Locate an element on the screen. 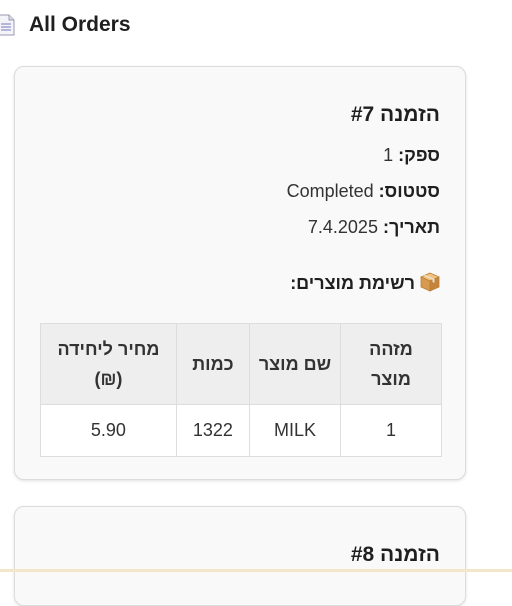 Image resolution: width=512 pixels, height=606 pixels. document-icon is located at coordinates (7, 25).